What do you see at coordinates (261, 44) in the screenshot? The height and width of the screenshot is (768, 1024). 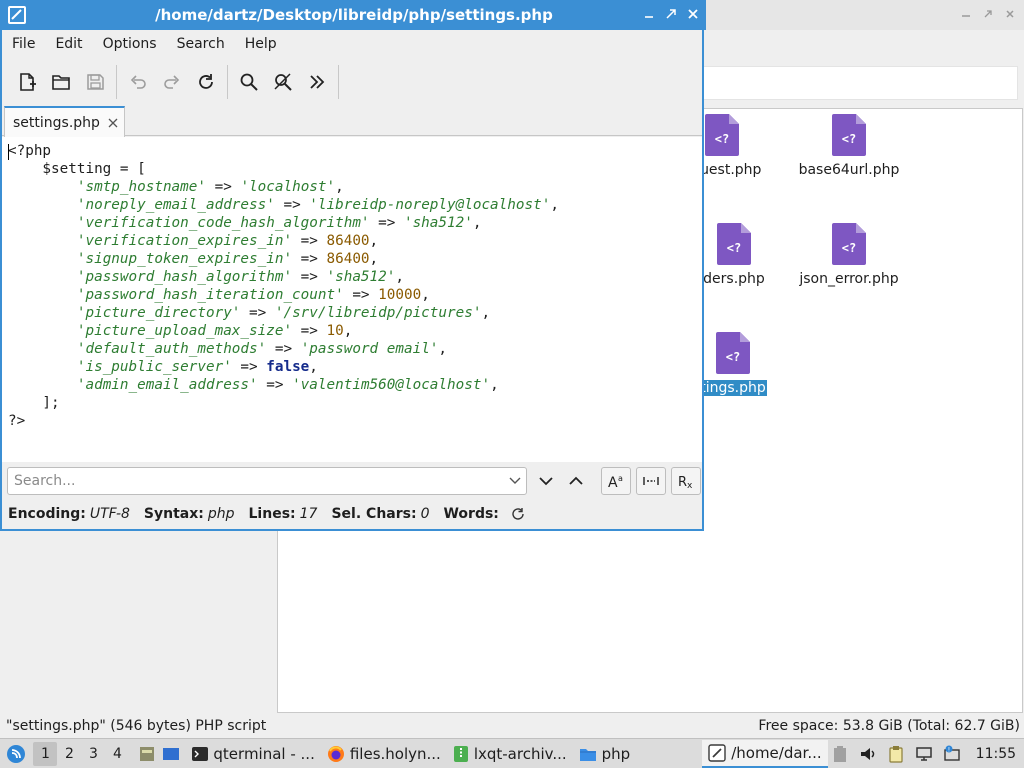 I see `menu-help: Help` at bounding box center [261, 44].